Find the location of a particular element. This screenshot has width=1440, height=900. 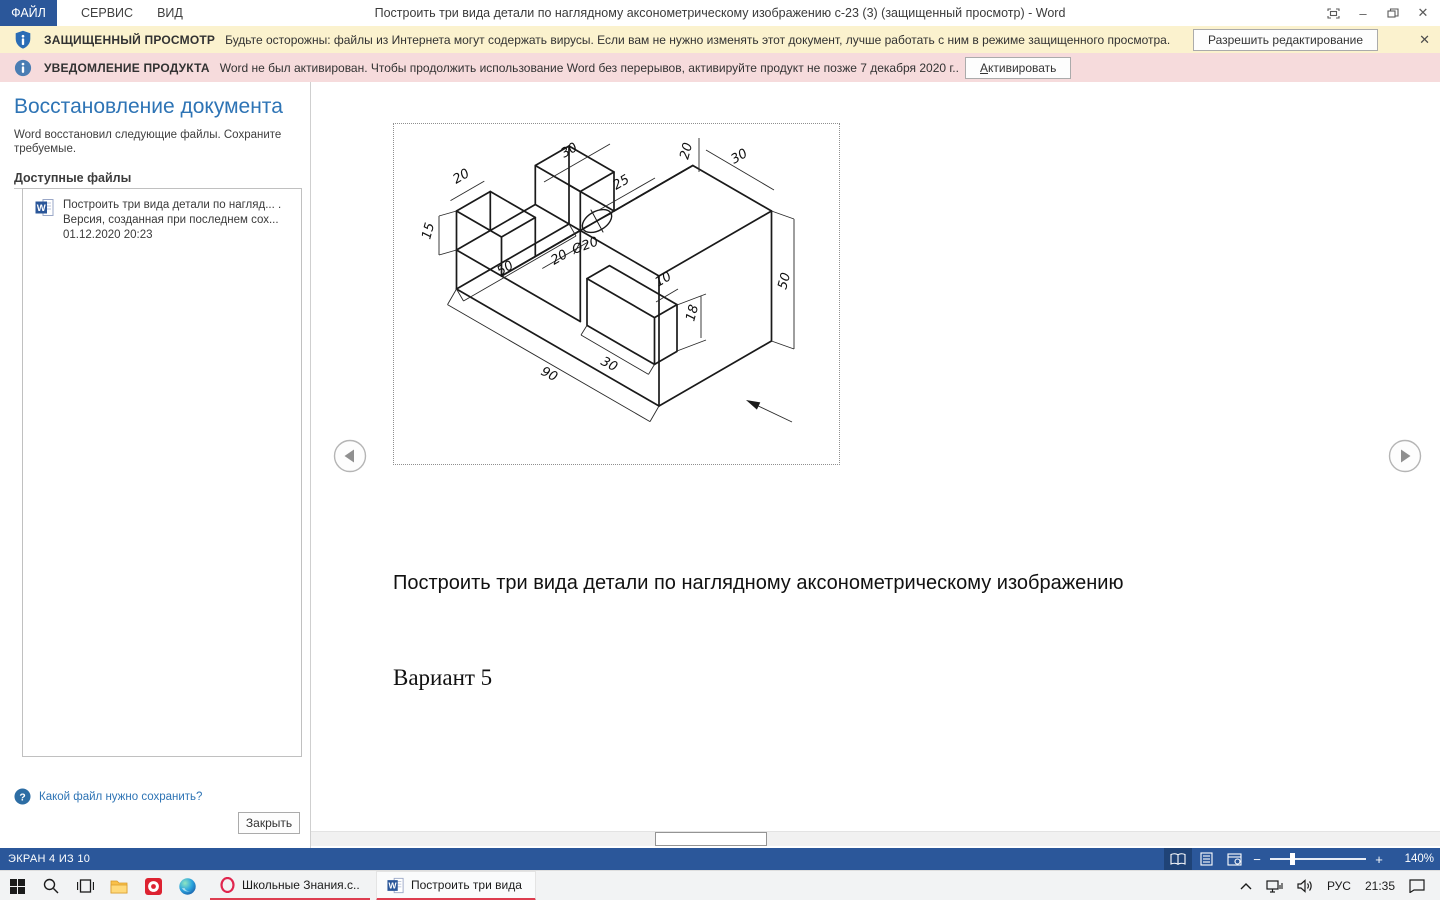

search-icon is located at coordinates (51, 885).